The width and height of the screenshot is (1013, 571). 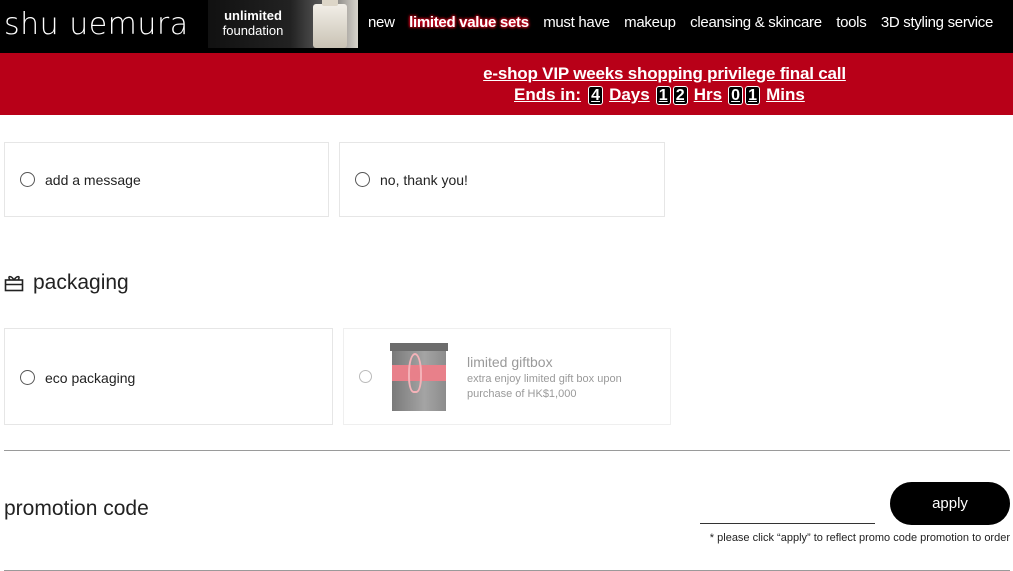 I want to click on add-message-option: add a message, so click(x=166, y=179).